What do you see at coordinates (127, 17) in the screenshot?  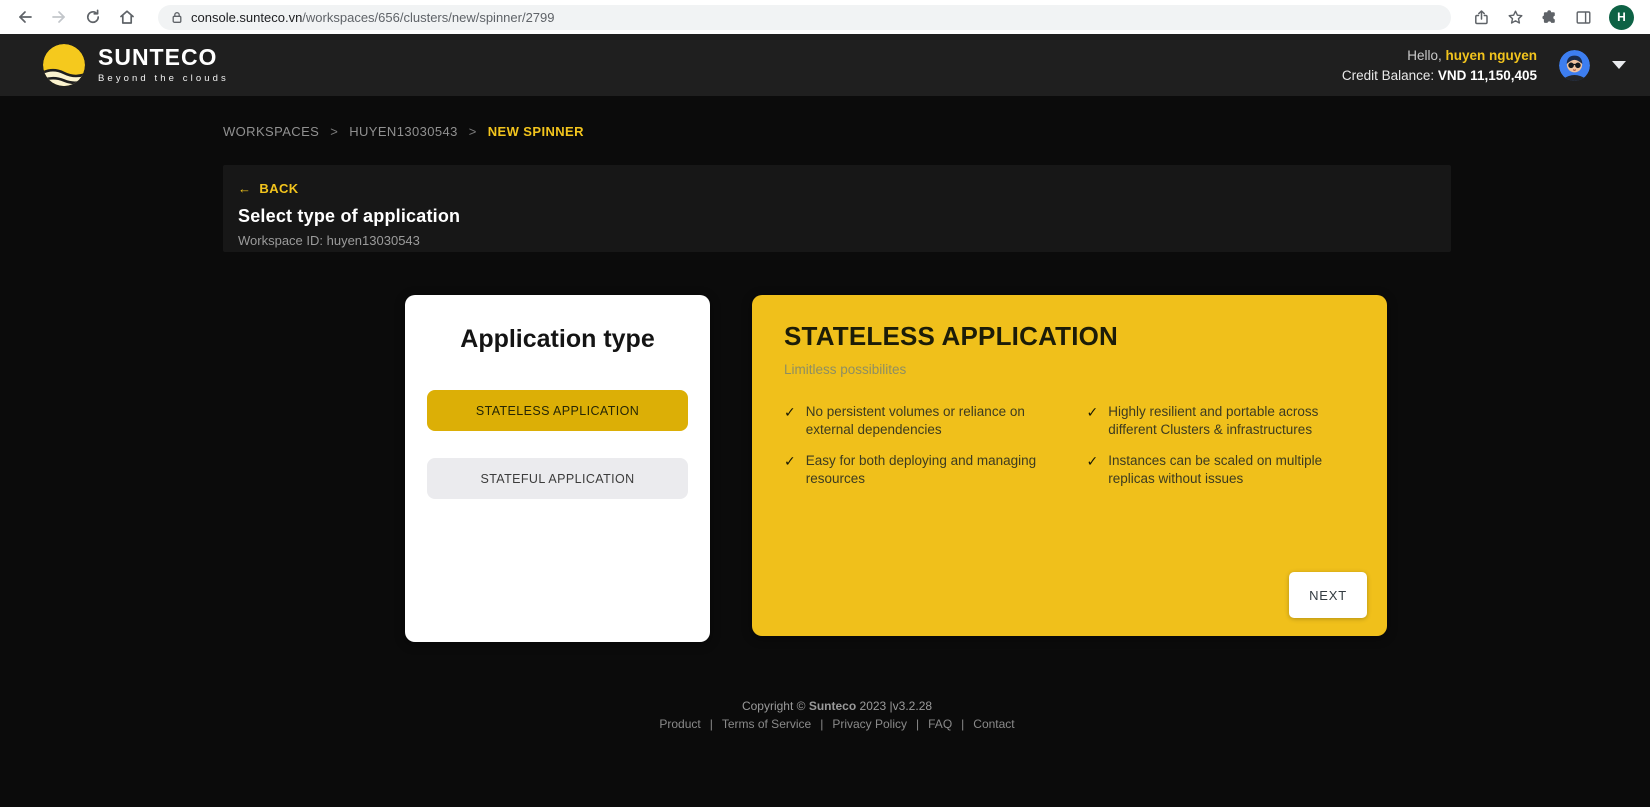 I see `browser-home-icon` at bounding box center [127, 17].